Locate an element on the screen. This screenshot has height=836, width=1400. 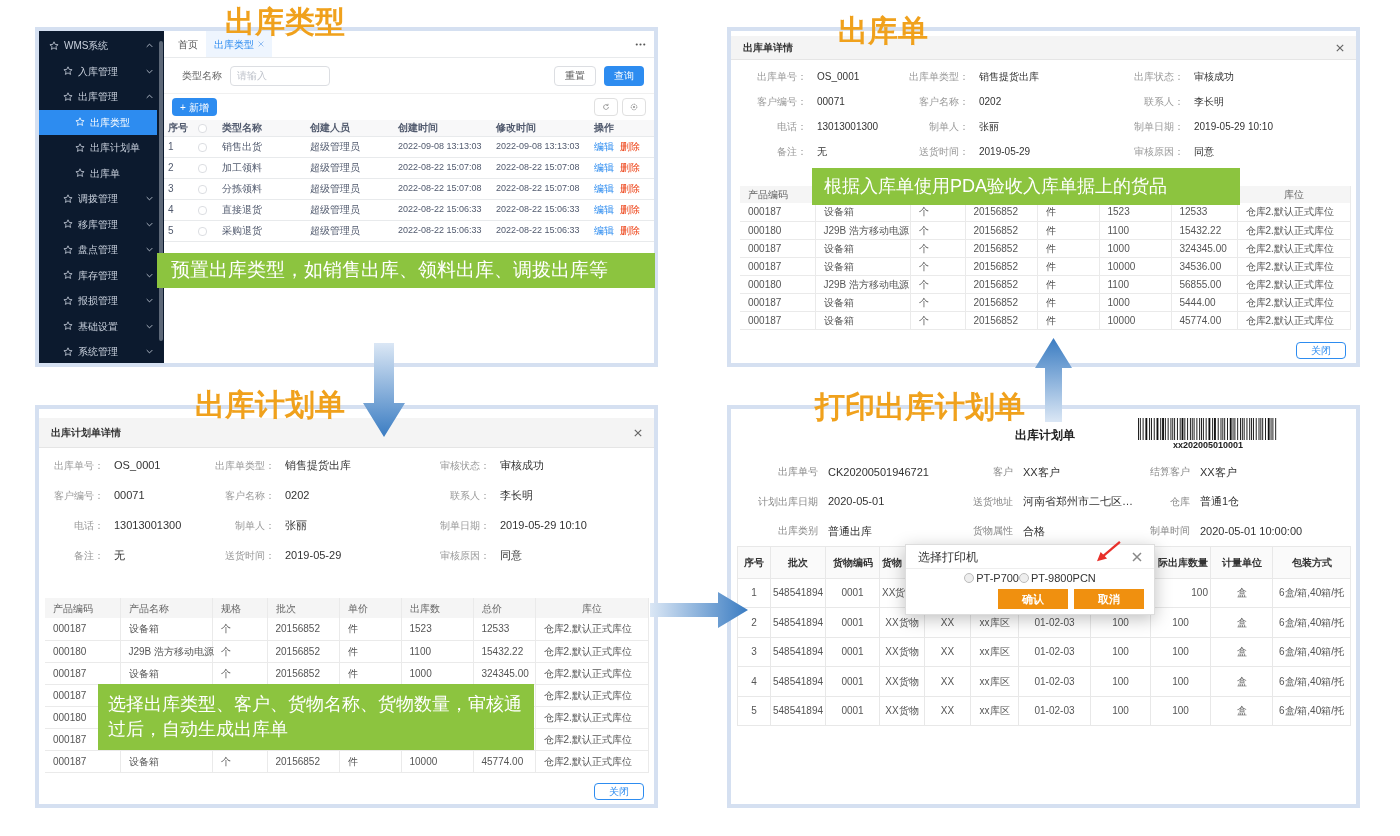
cancel-button: 取消 is located at coordinates (1109, 599).